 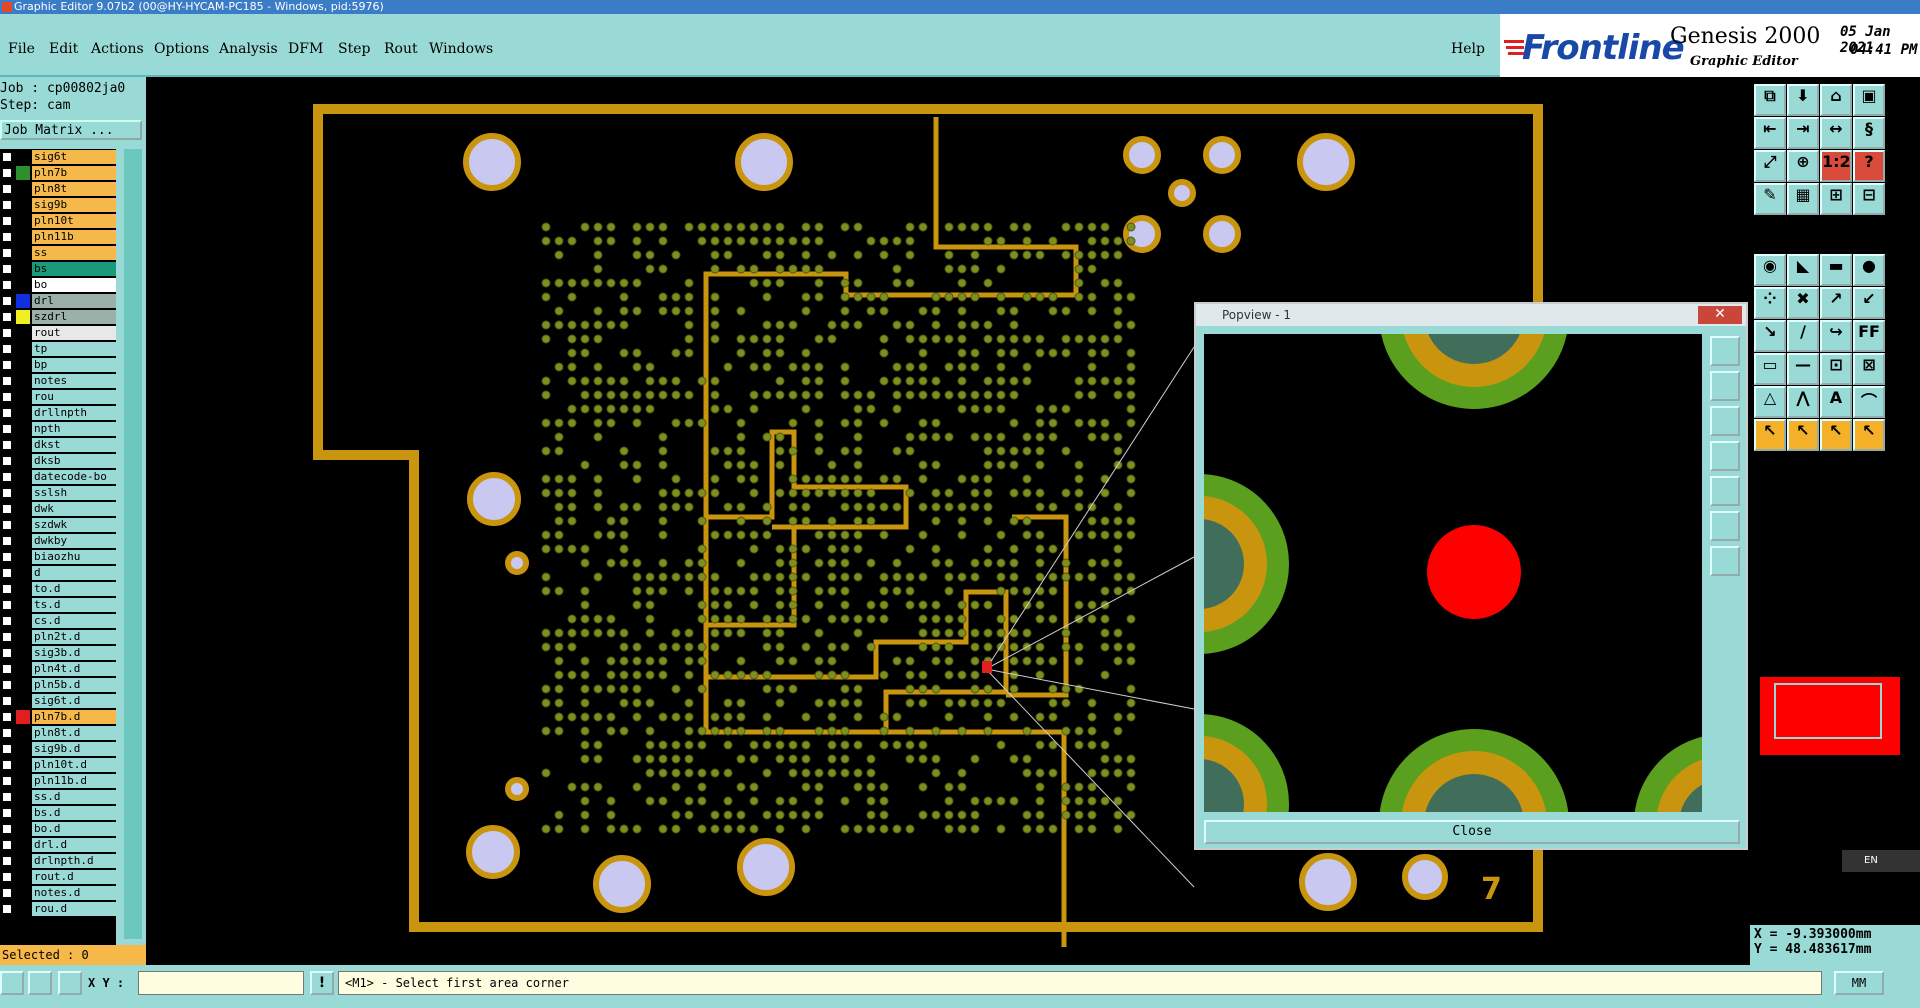 I want to click on layer-row: pln8t.d, so click(x=58, y=732).